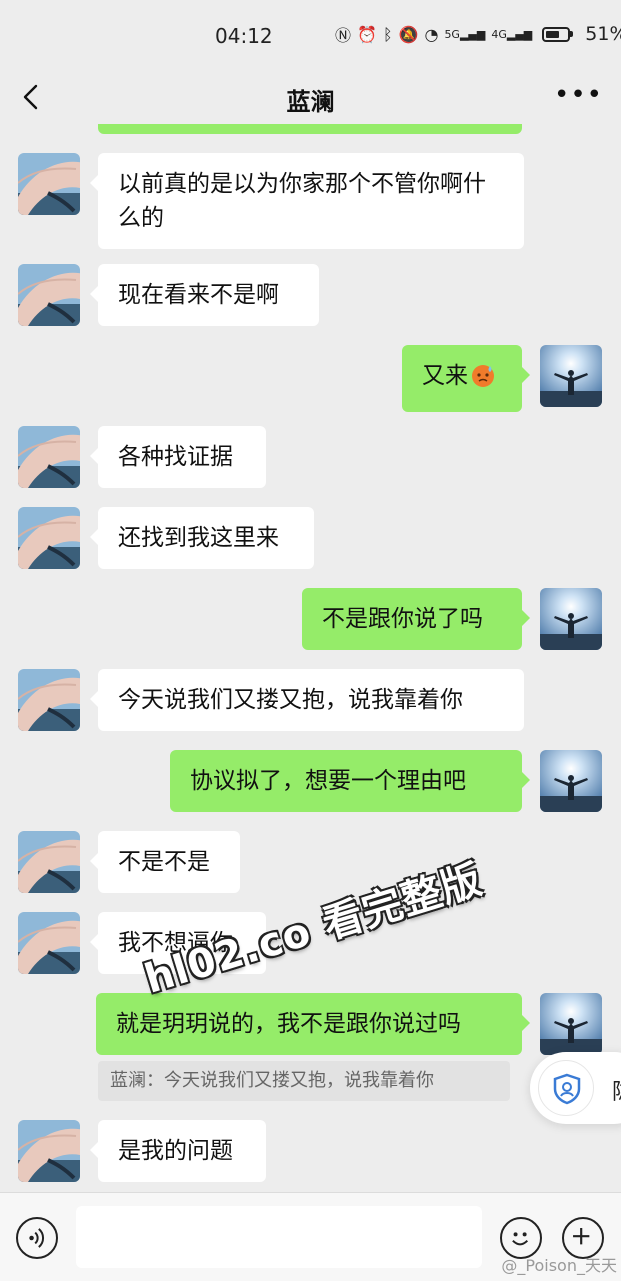 The height and width of the screenshot is (1281, 621). I want to click on message-text: 是我的问题, so click(175, 1151).